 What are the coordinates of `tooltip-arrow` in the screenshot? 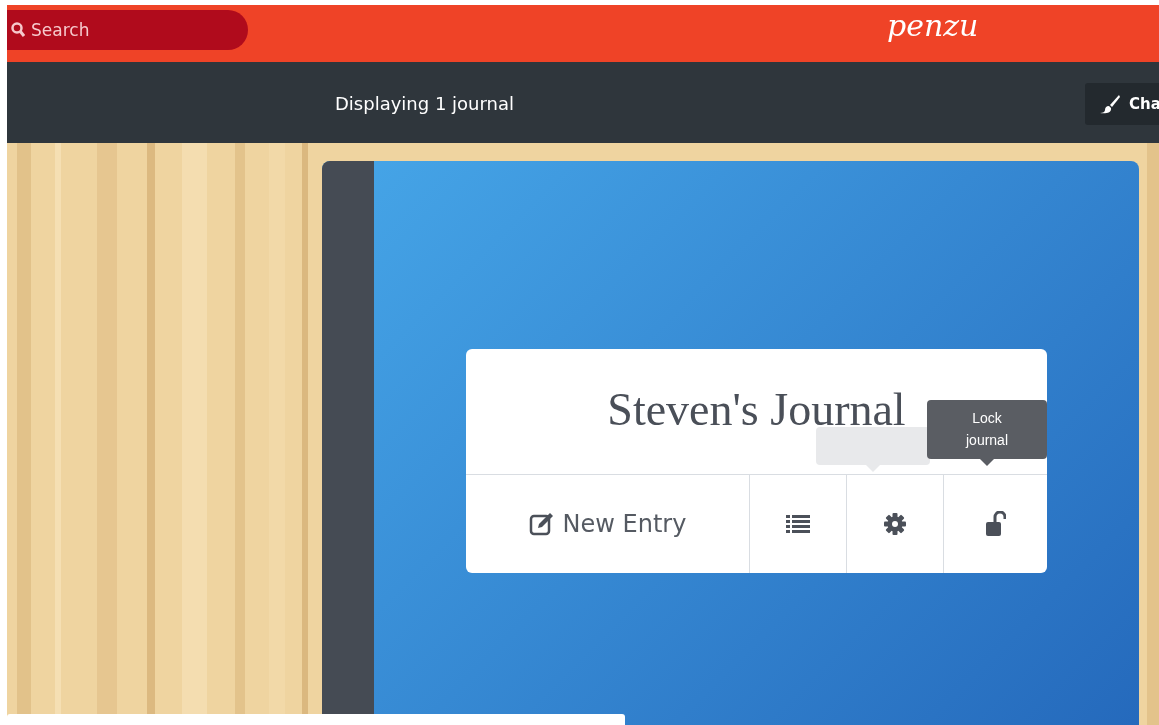 It's located at (987, 463).